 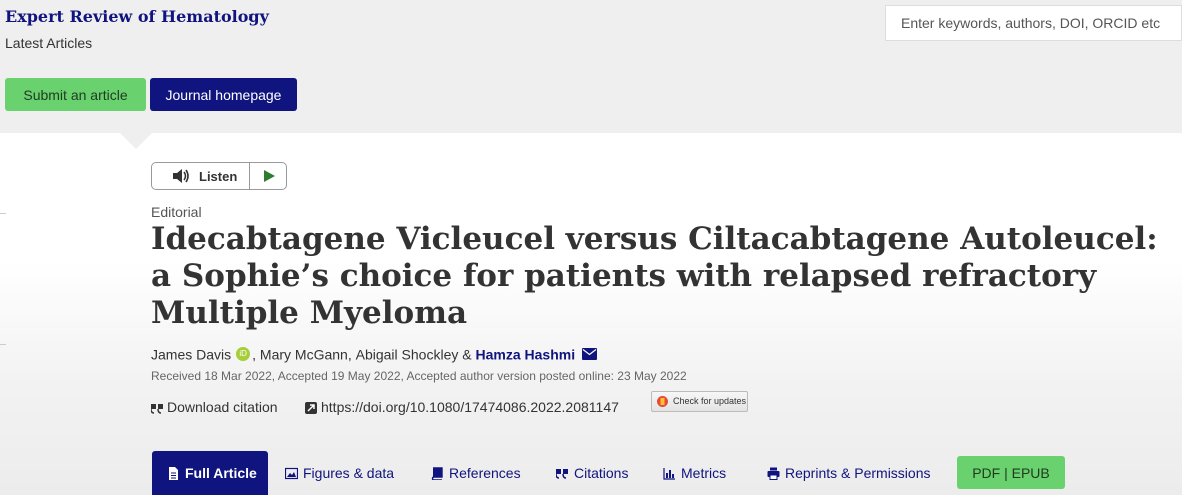 I want to click on tab-label: Metrics, so click(x=704, y=473).